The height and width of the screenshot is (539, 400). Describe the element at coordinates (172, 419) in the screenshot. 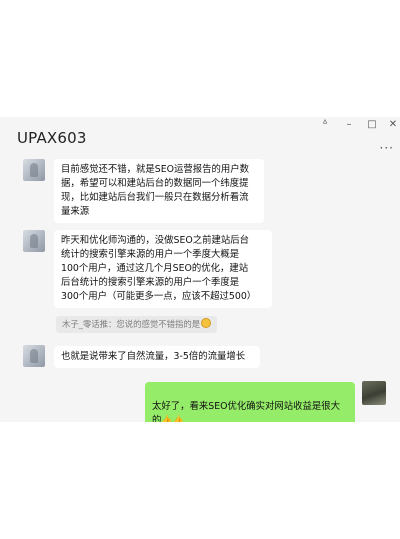

I see `thumbs-up-emoji-icon: 👍👍` at that location.